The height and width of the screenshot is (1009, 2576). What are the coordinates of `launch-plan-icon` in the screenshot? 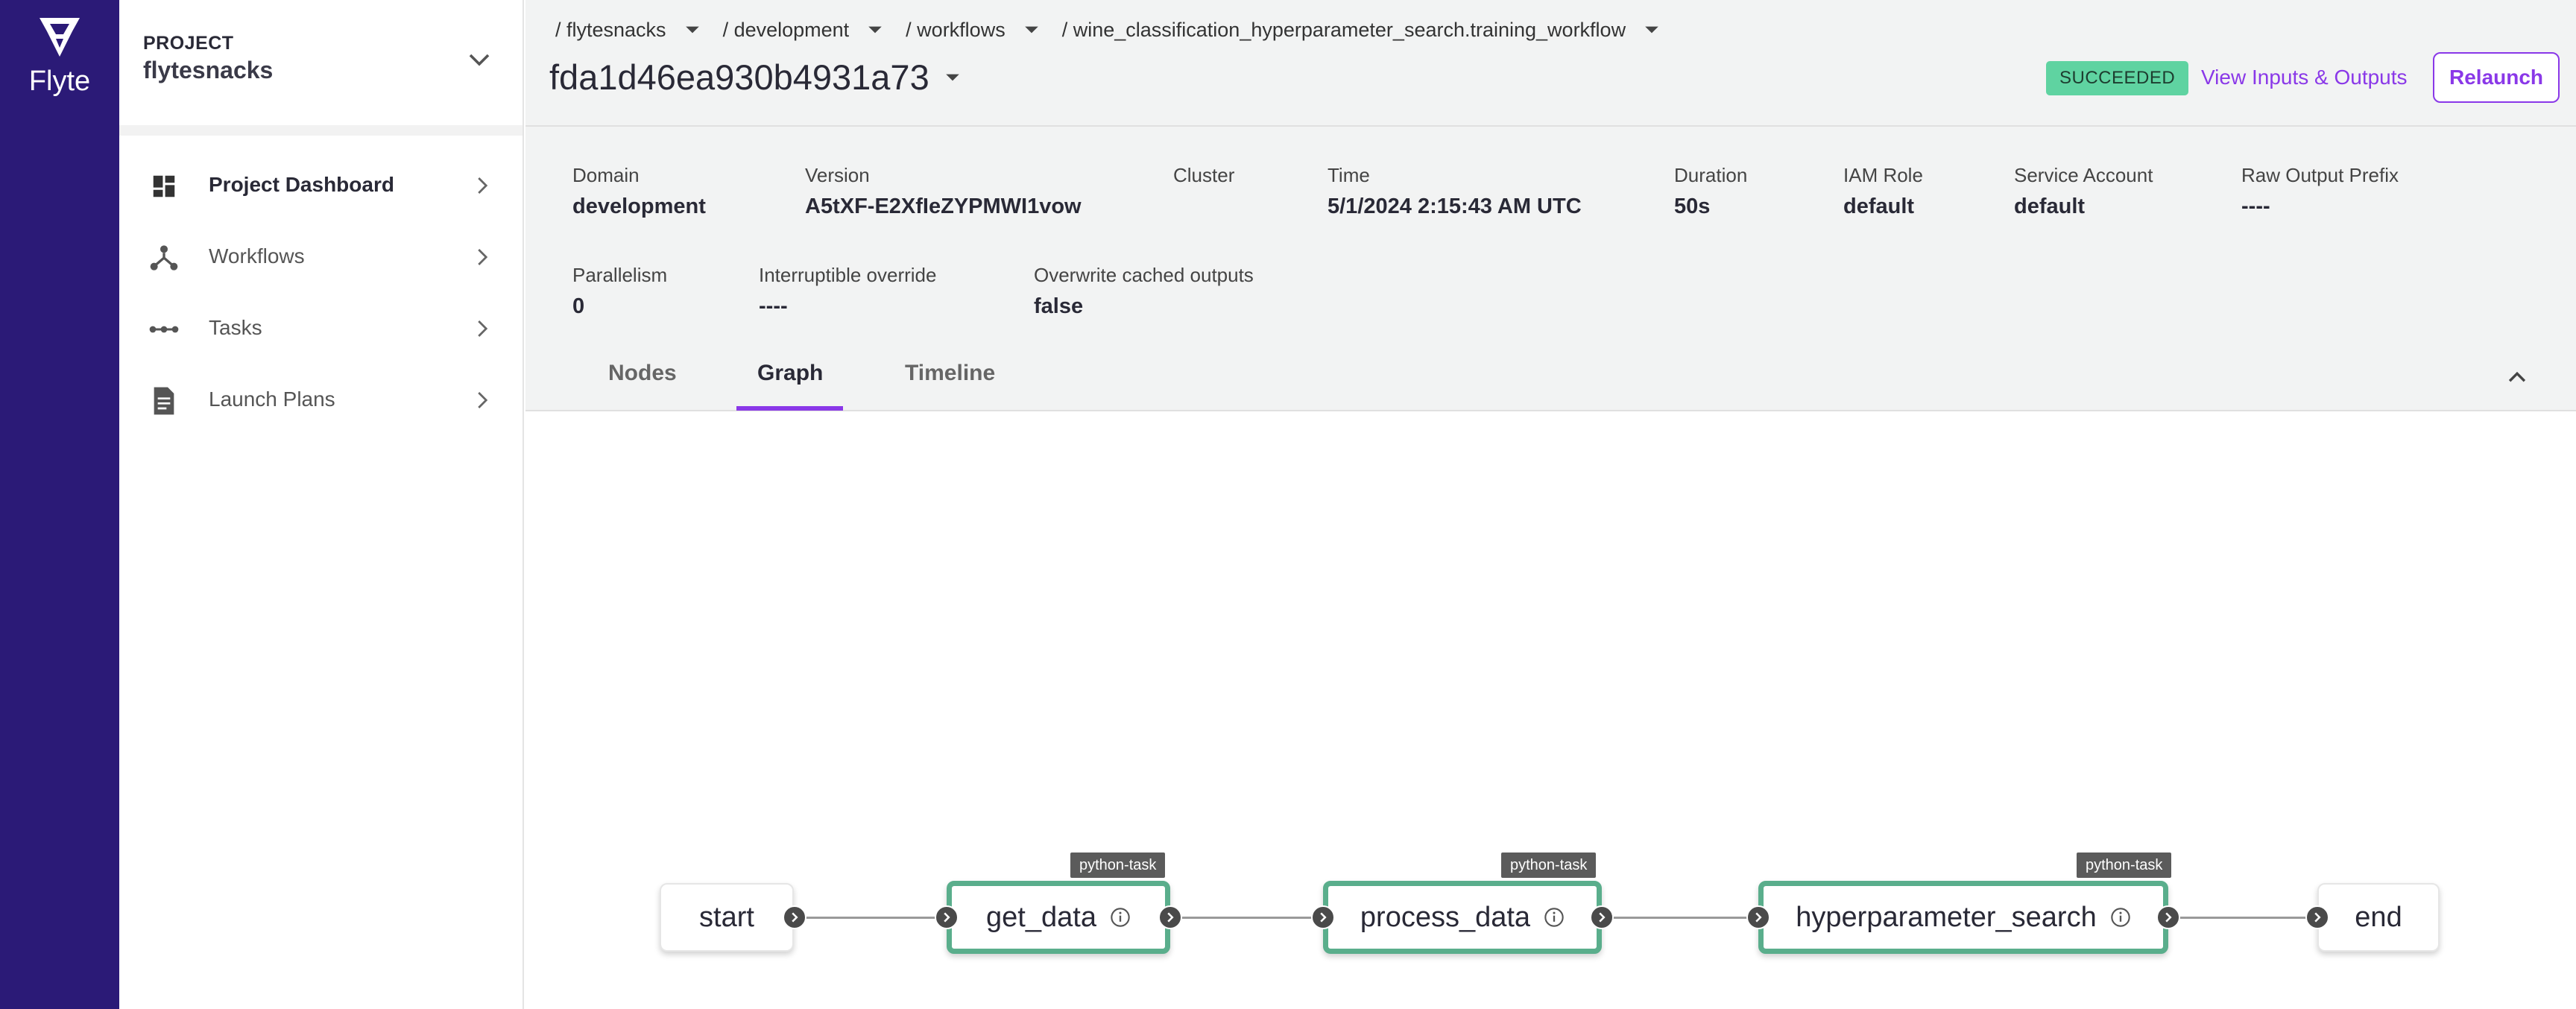 It's located at (164, 401).